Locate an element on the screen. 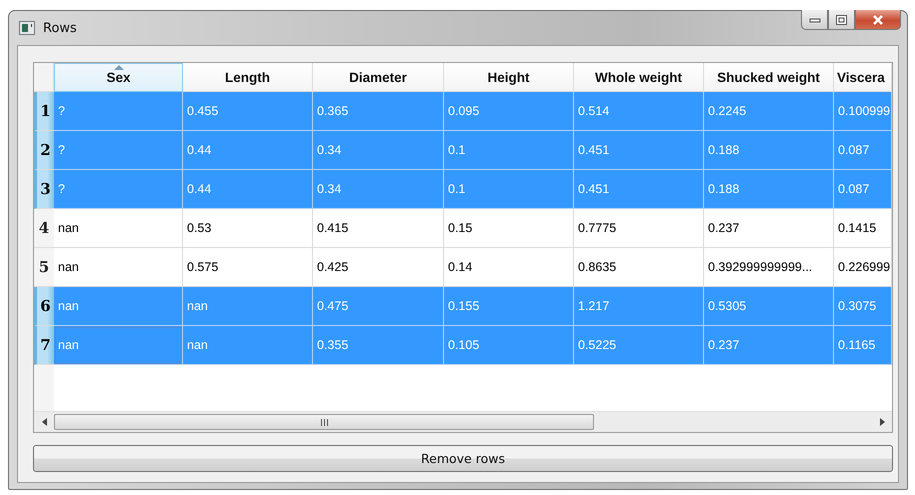 The image size is (915, 495). column-header: Diameter is located at coordinates (378, 77).